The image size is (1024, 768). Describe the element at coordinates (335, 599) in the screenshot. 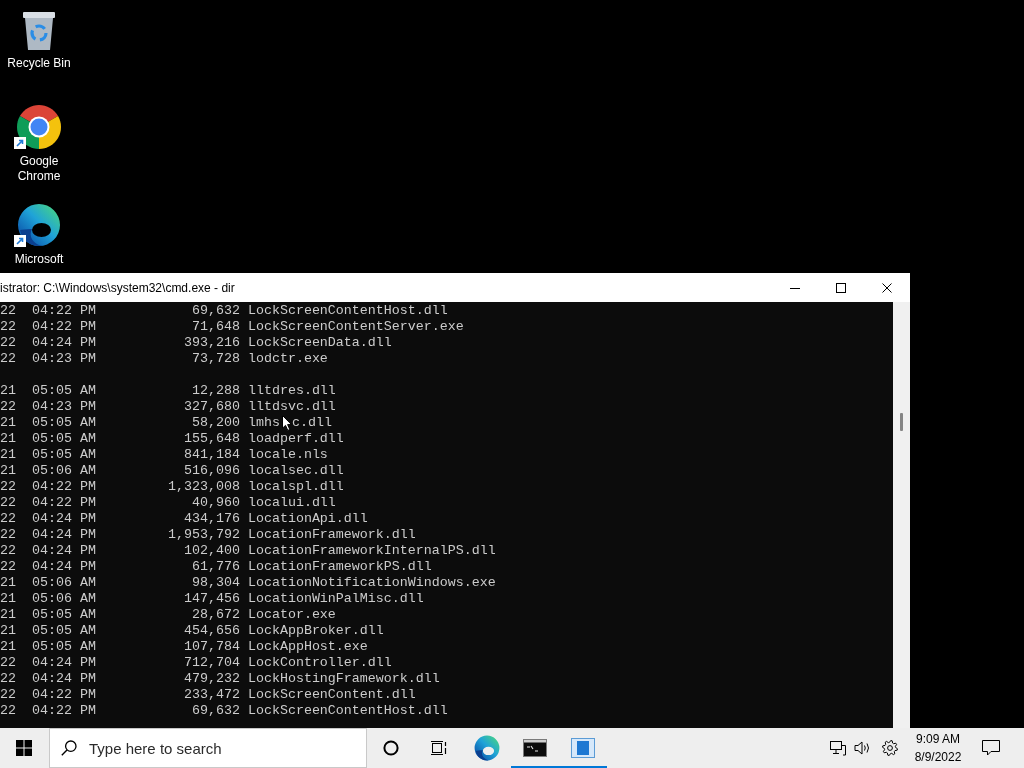

I see `file-name: LocationWinPalMisc.dll` at that location.